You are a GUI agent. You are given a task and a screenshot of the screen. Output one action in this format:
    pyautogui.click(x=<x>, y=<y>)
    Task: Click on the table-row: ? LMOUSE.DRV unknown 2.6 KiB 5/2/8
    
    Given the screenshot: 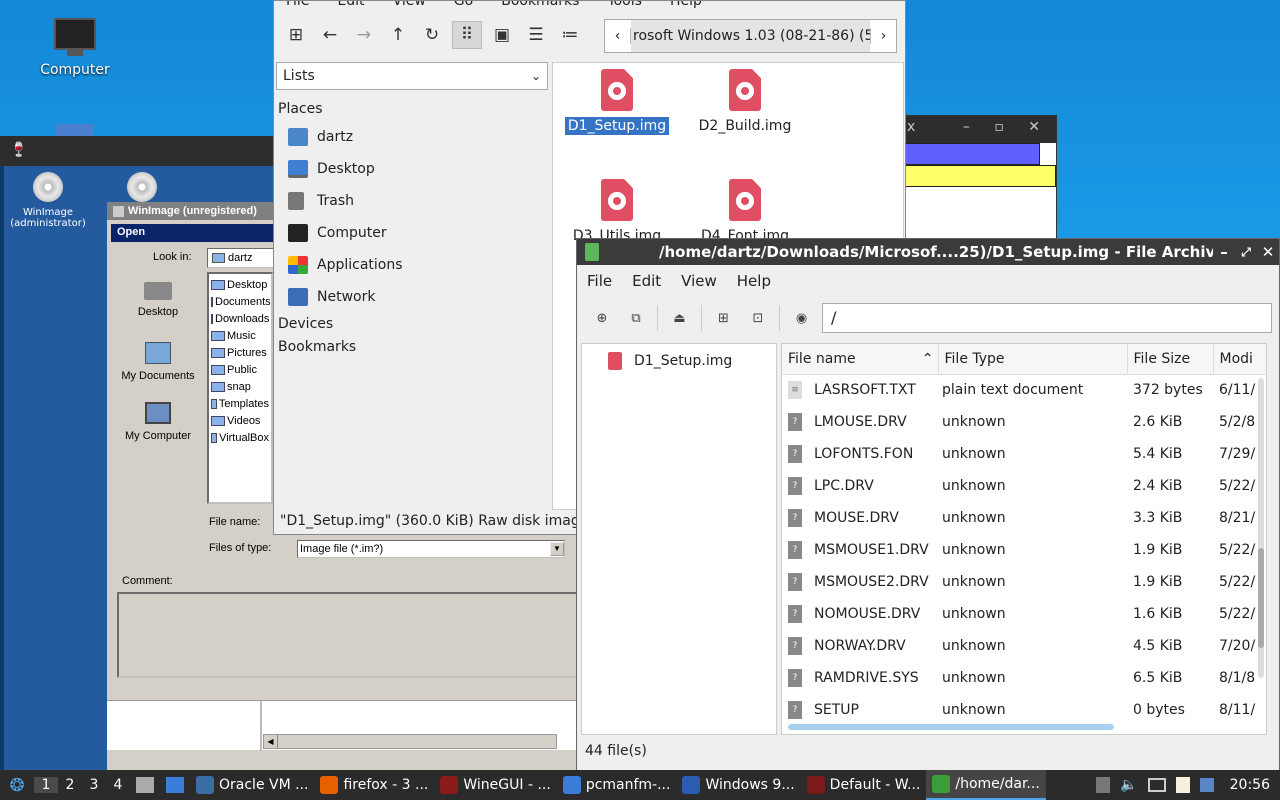 What is the action you would take?
    pyautogui.click(x=1024, y=422)
    